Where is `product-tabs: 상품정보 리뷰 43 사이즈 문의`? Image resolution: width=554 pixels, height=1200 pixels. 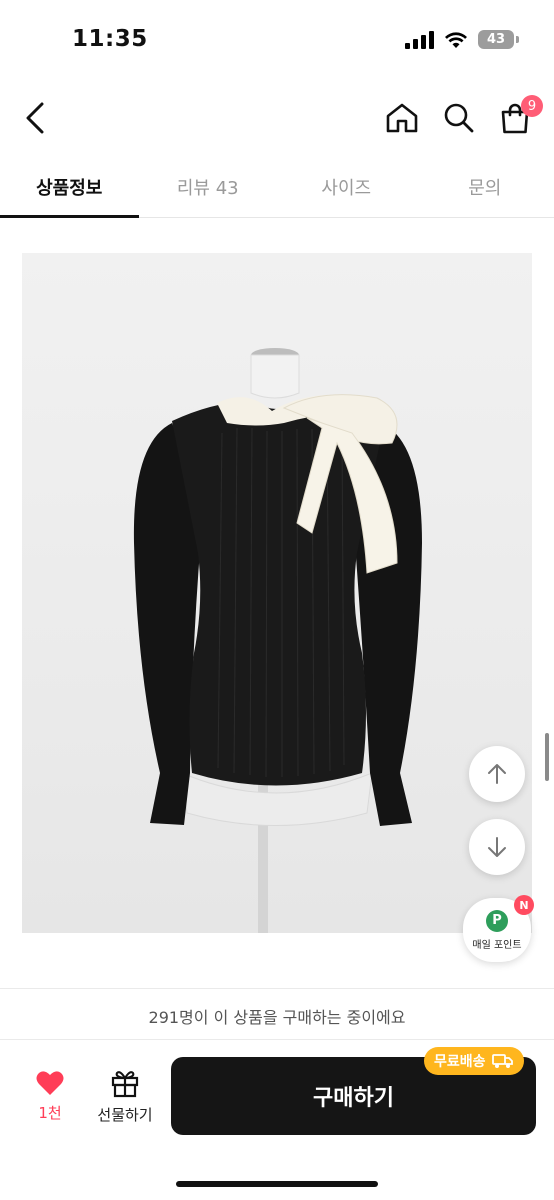 product-tabs: 상품정보 리뷰 43 사이즈 문의 is located at coordinates (277, 189).